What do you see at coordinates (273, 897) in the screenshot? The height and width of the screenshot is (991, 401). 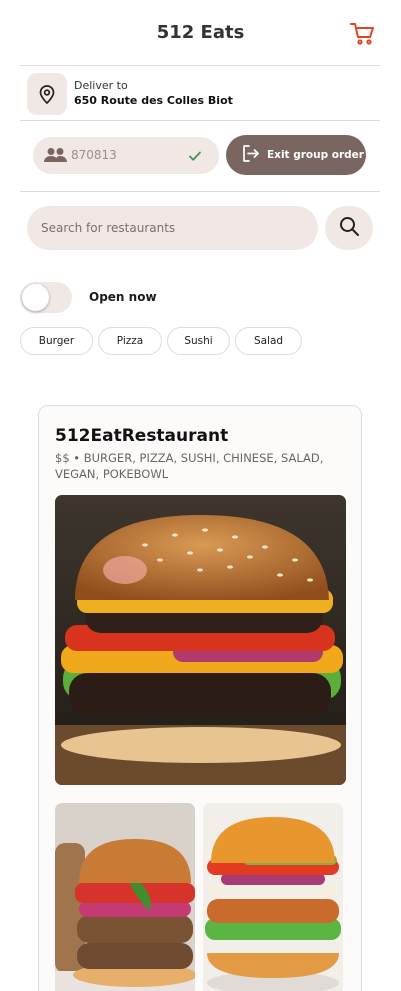 I see `restaurant-photo-chicken-burger` at bounding box center [273, 897].